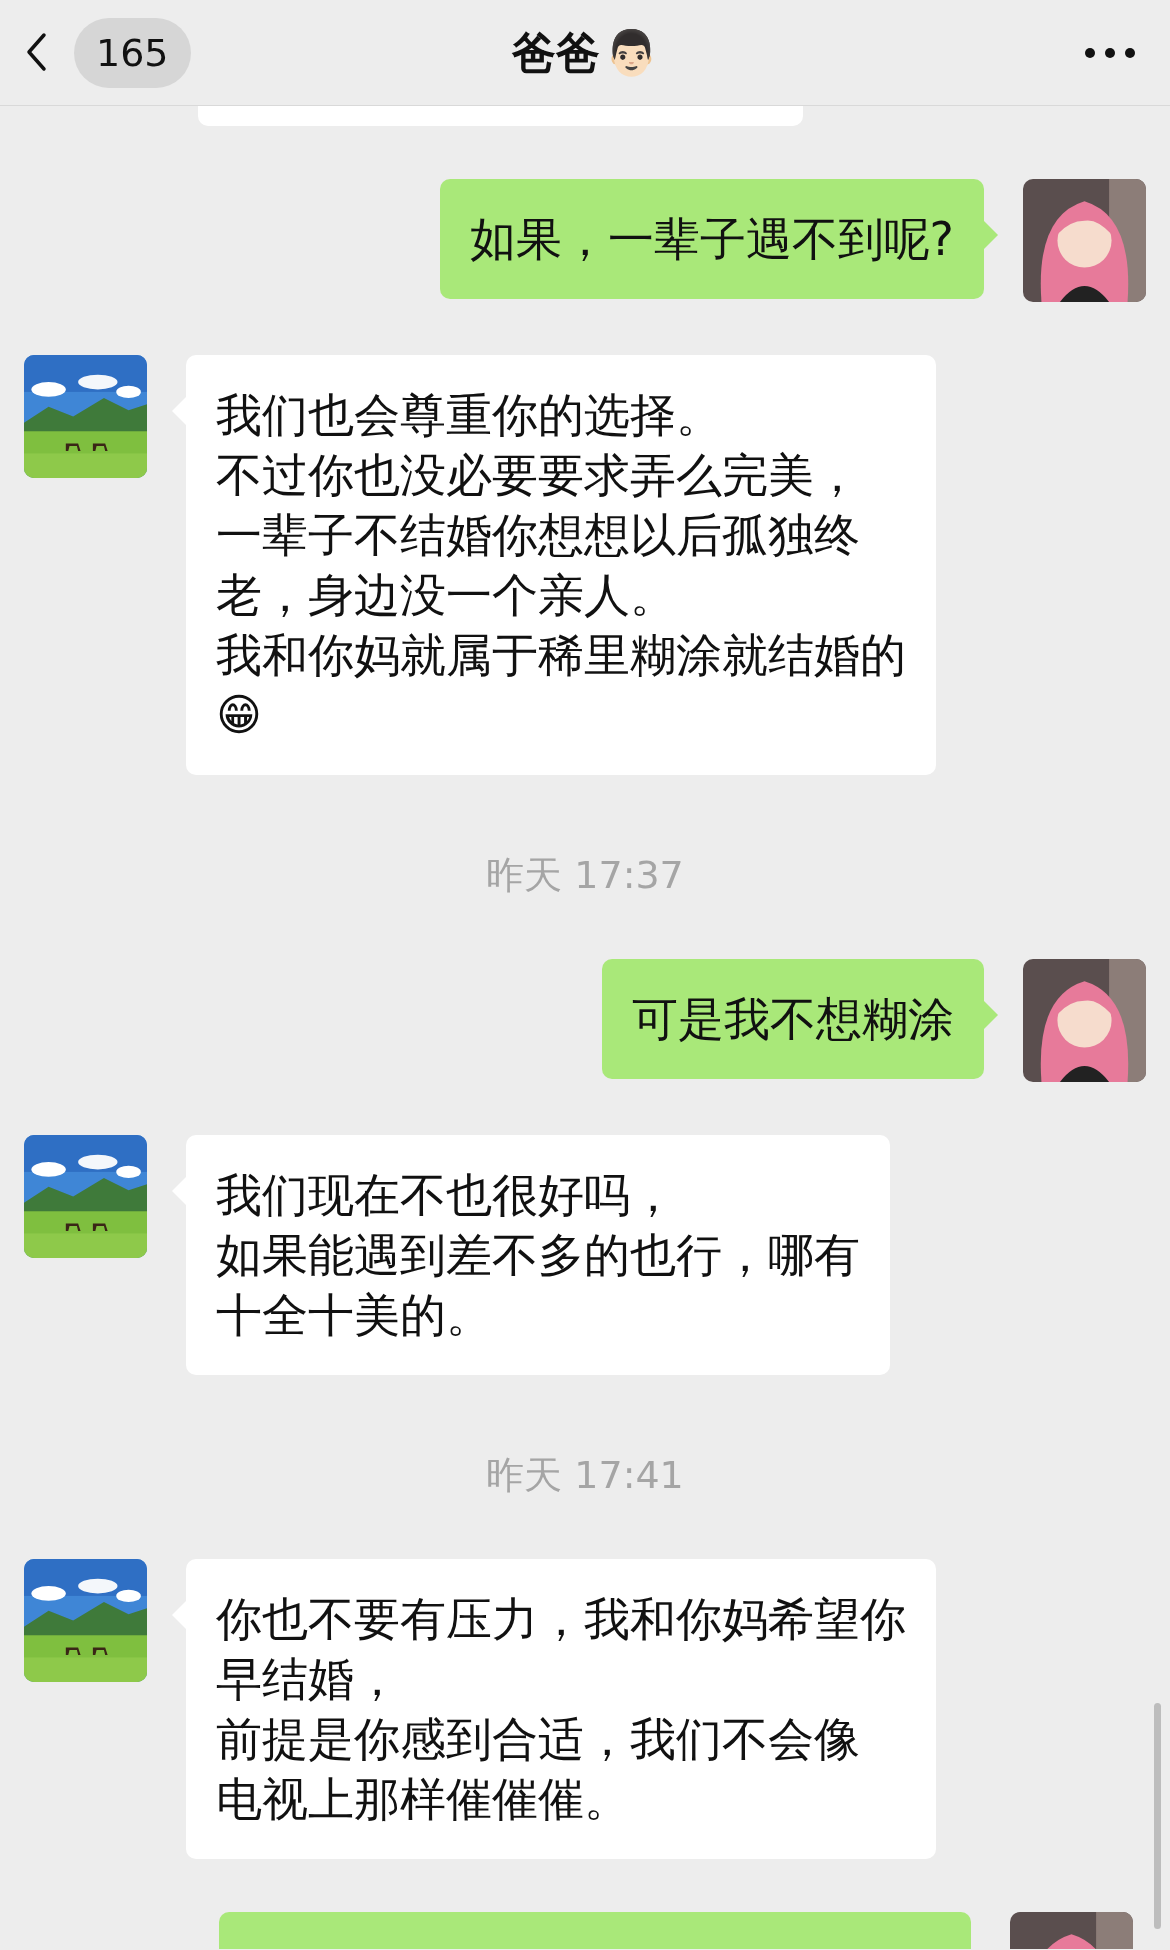  I want to click on message-text: 你也不要有压力，我和你妈希望你 早结婚， 前提是你感到合适，我们不会像 电视上那样催催催。, so click(561, 1709).